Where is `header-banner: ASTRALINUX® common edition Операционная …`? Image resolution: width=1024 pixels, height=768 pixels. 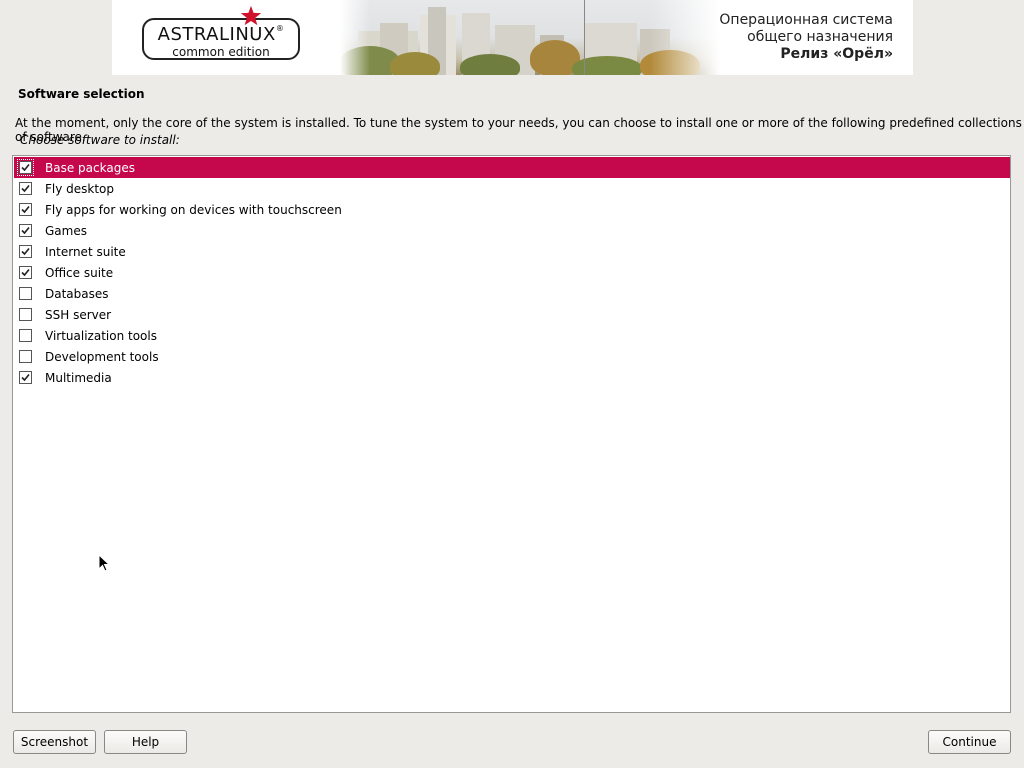
header-banner: ASTRALINUX® common edition Операционная … is located at coordinates (512, 37).